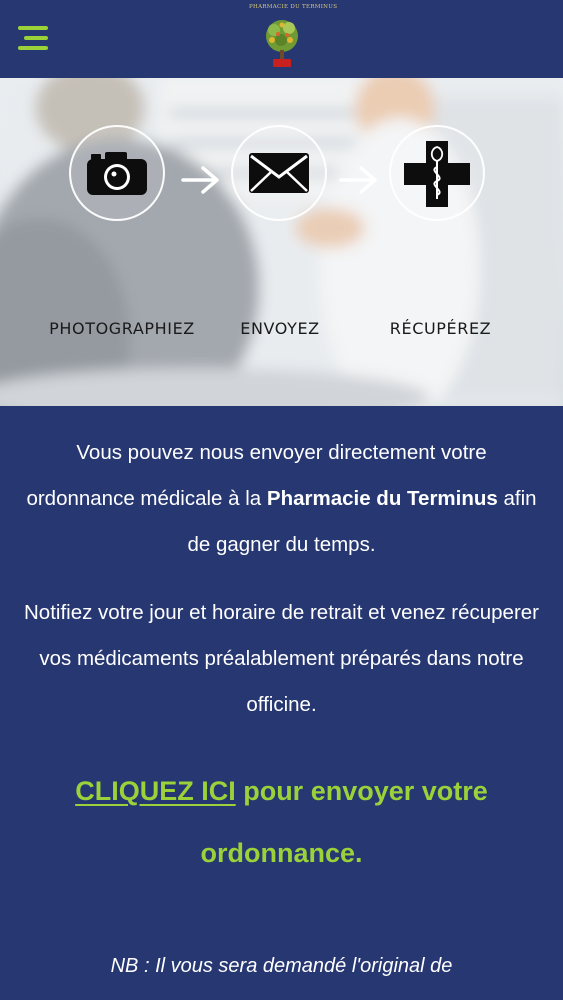 Image resolution: width=563 pixels, height=1000 pixels. I want to click on step-circle-envoyez, so click(279, 173).